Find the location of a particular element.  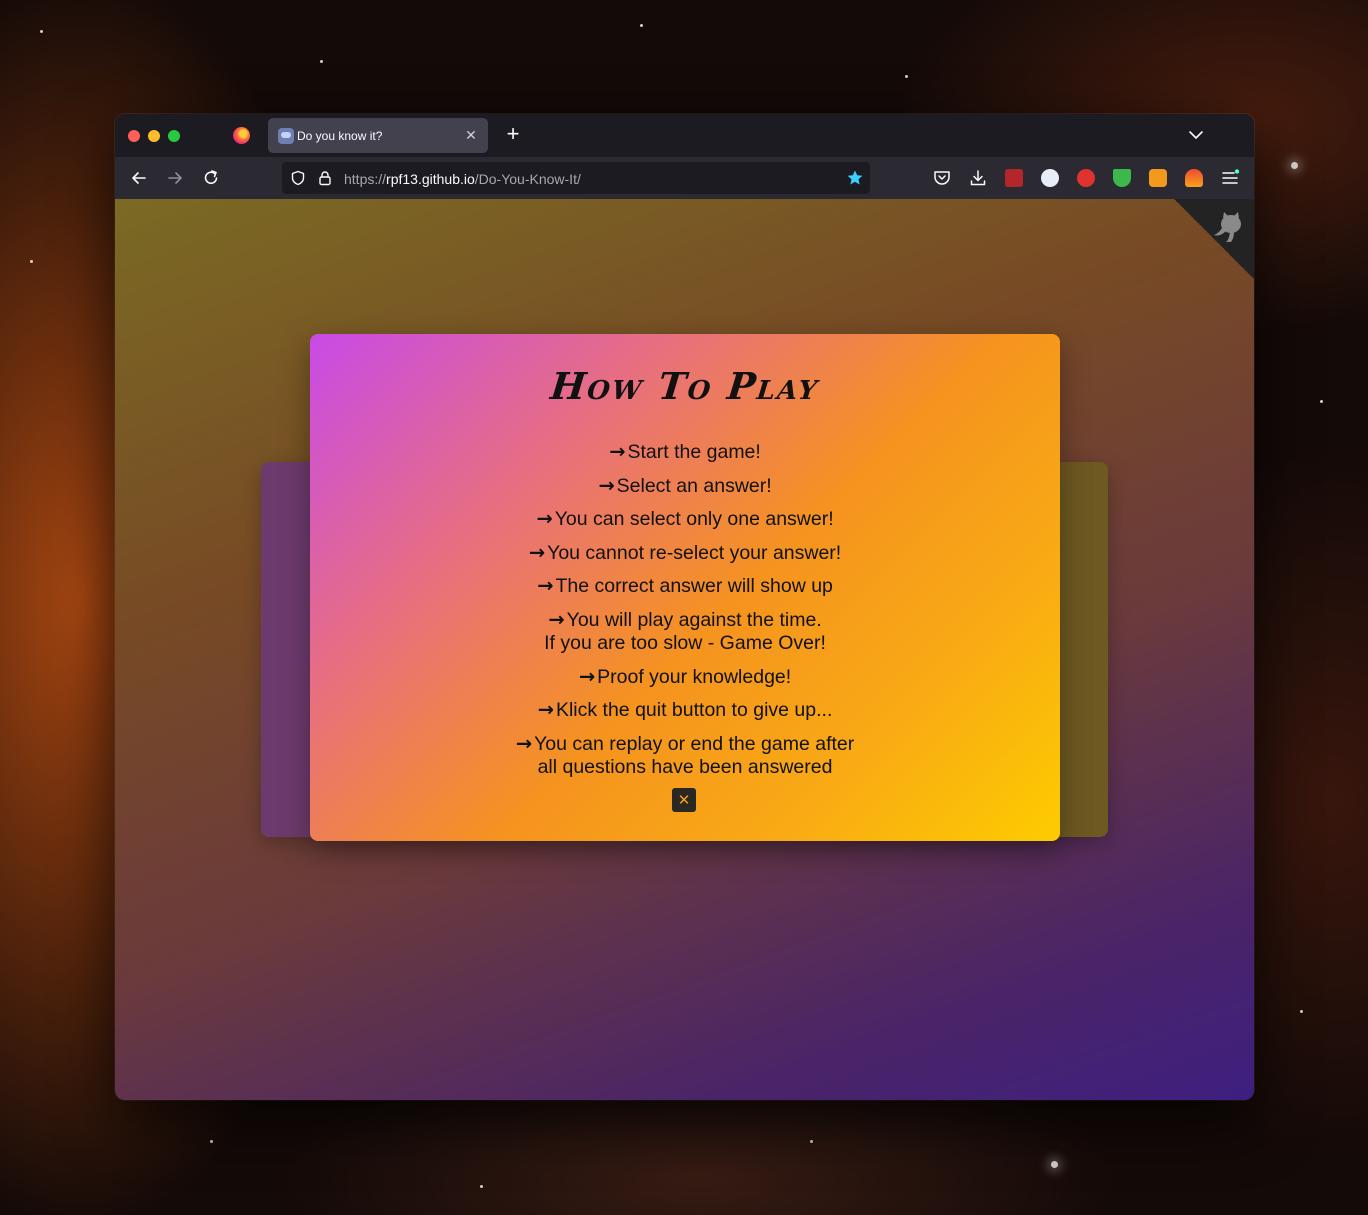

rule-item: → Start the game! is located at coordinates (685, 452).